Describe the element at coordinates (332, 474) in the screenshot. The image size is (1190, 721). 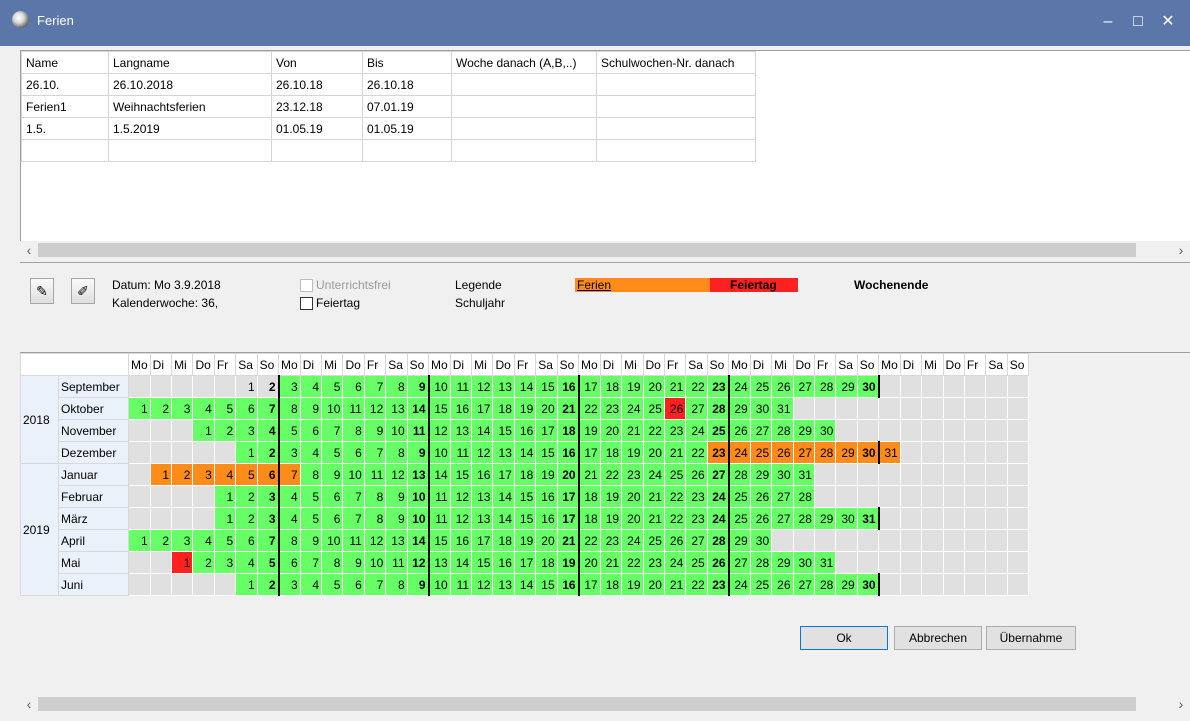
I see `day-cell: 9` at that location.